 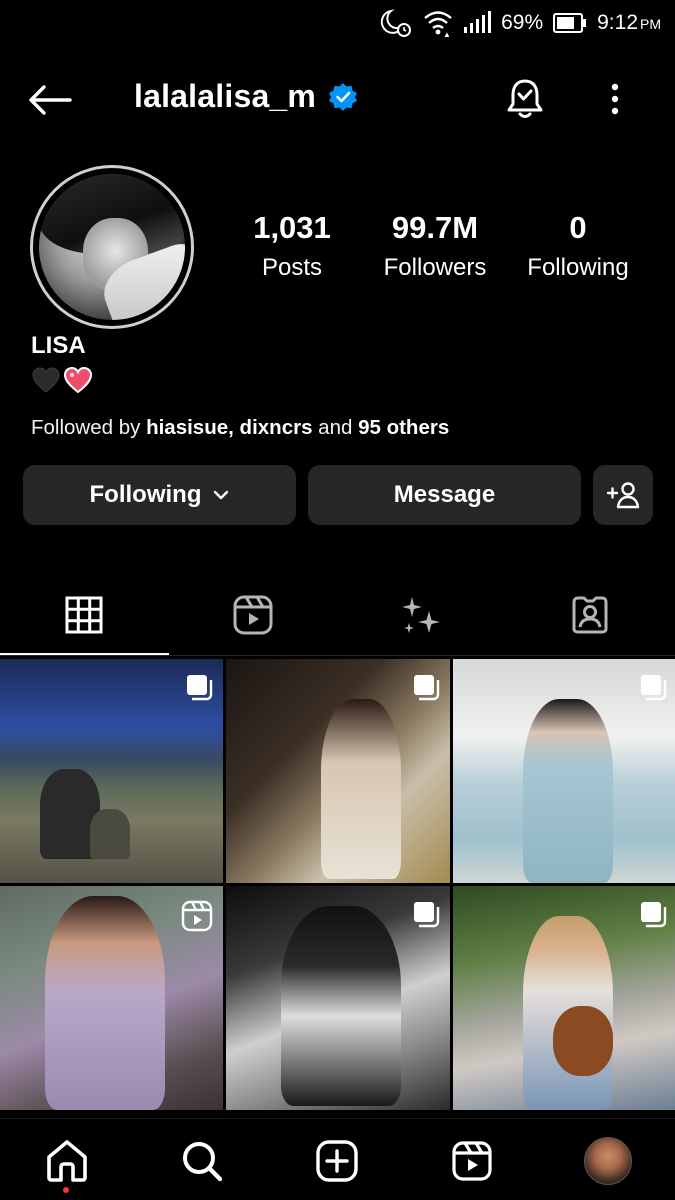 I want to click on tab-reels, so click(x=253, y=615).